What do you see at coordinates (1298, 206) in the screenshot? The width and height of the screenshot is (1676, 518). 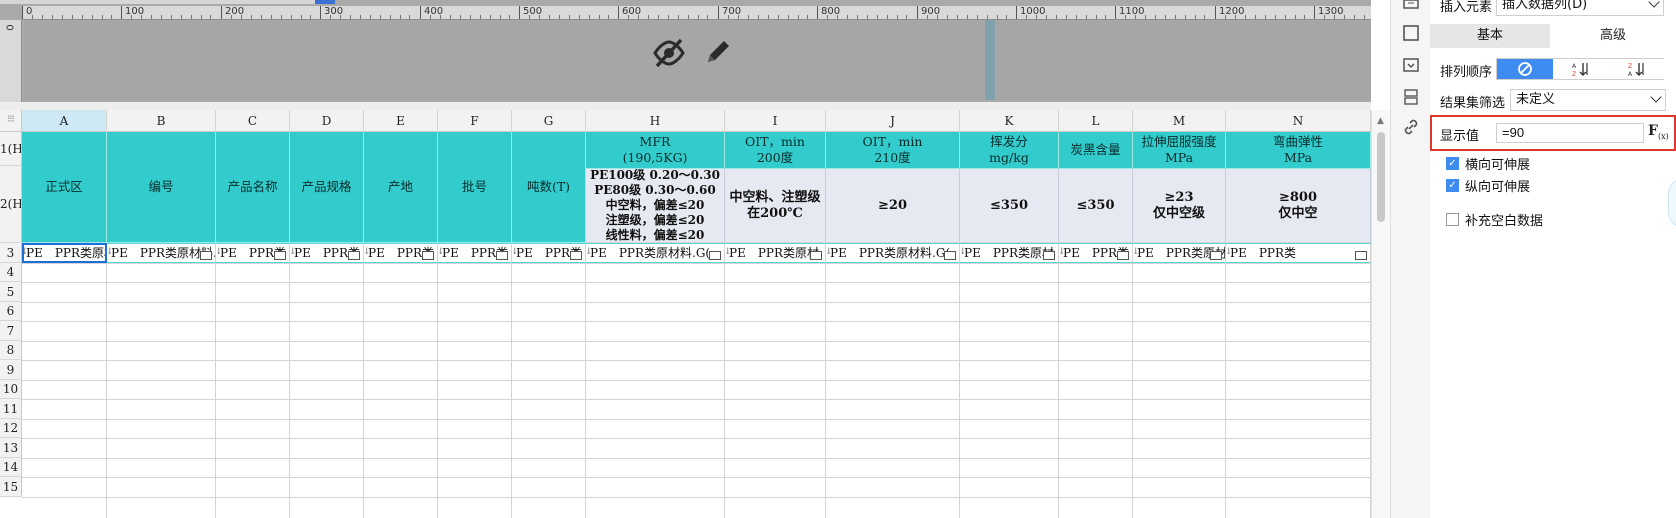 I see `spec-cell-n: ≥800 仅中空` at bounding box center [1298, 206].